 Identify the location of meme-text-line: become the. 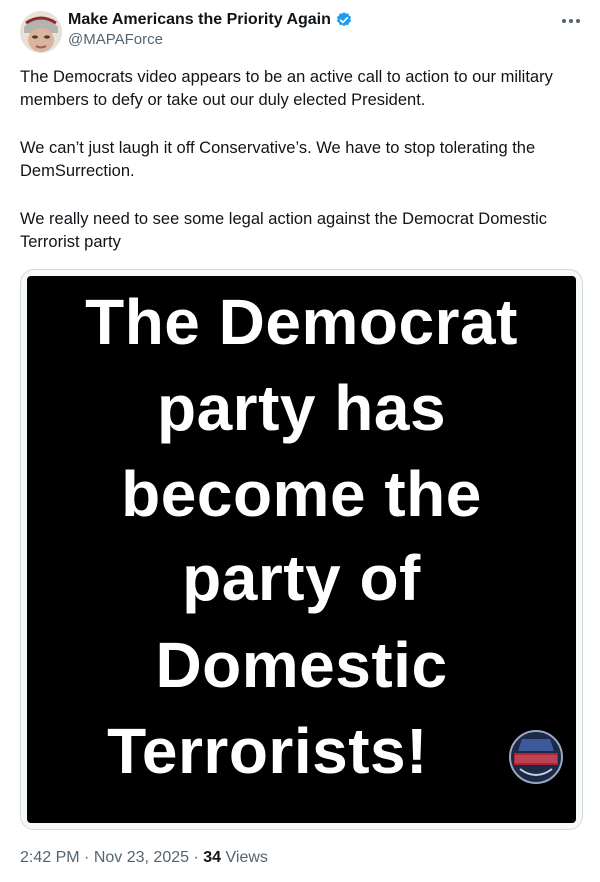
(301, 494).